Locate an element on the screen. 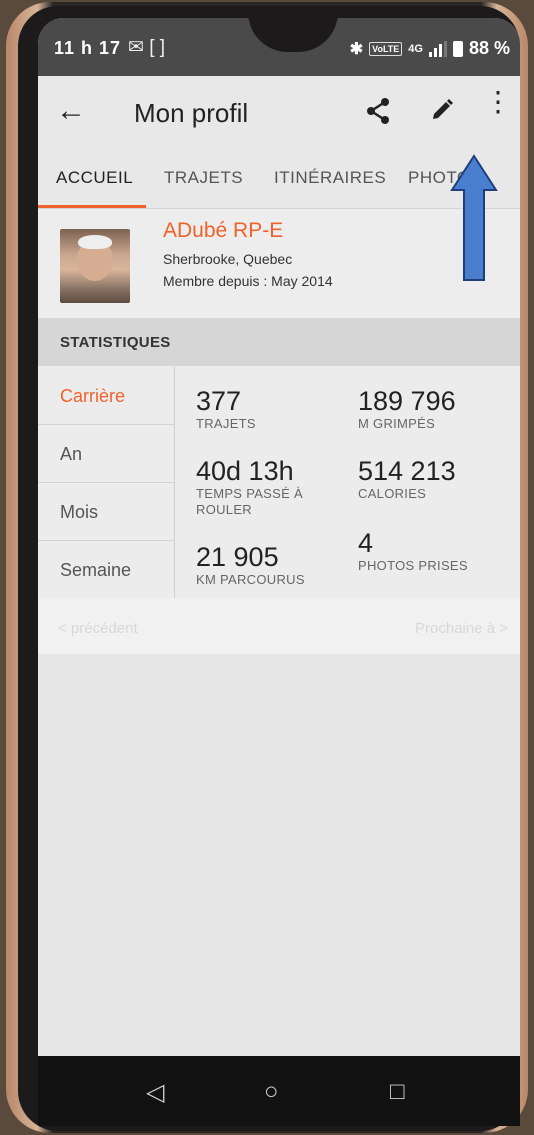  battery-icon is located at coordinates (457, 48).